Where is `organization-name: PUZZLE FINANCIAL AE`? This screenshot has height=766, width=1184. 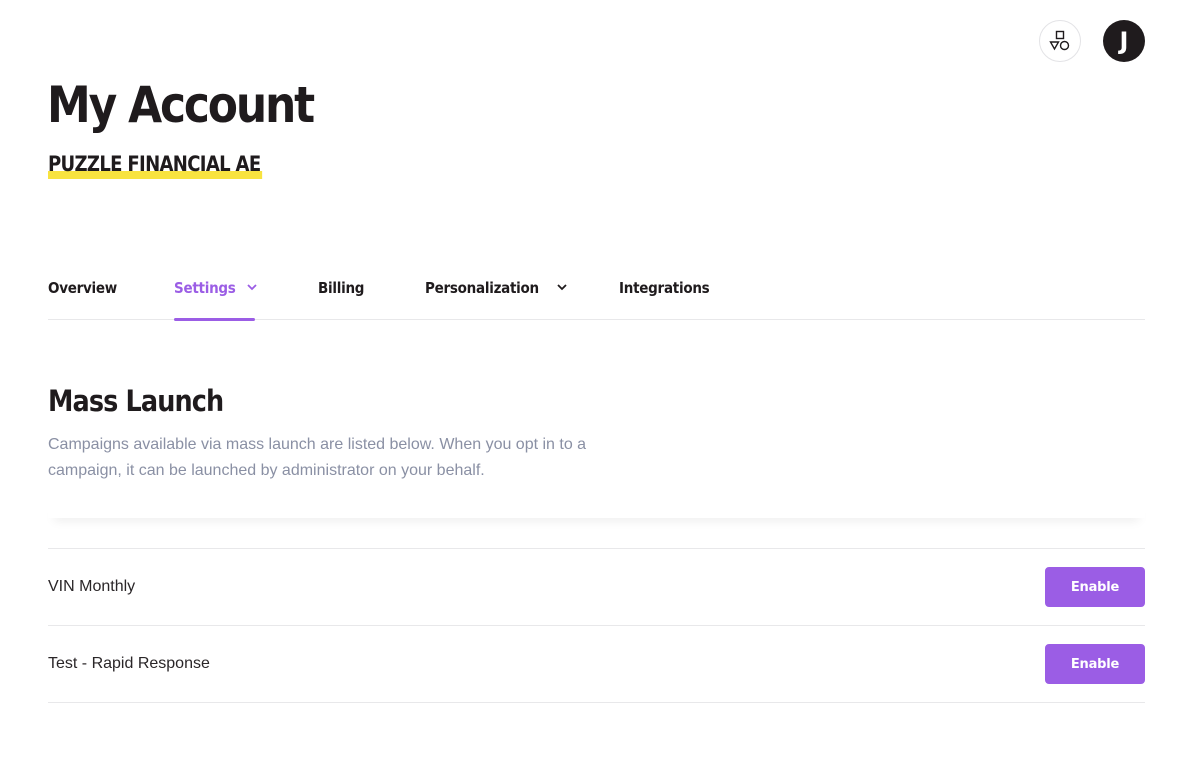
organization-name: PUZZLE FINANCIAL AE is located at coordinates (155, 165).